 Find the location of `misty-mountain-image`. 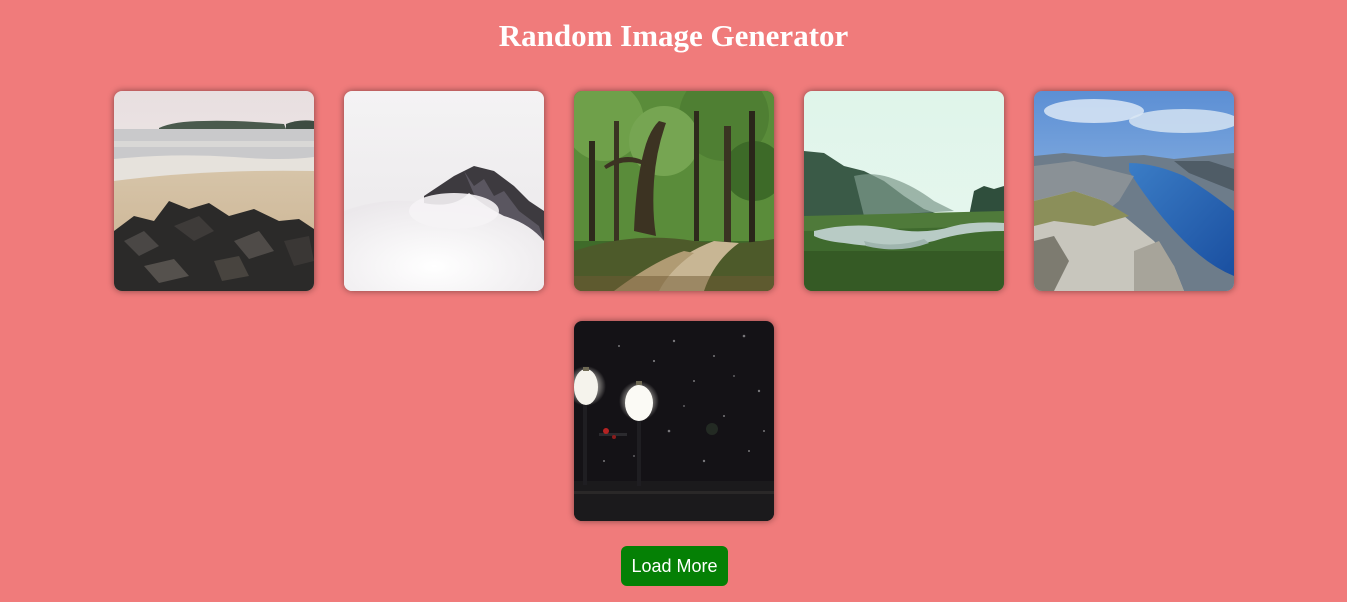

misty-mountain-image is located at coordinates (443, 191).